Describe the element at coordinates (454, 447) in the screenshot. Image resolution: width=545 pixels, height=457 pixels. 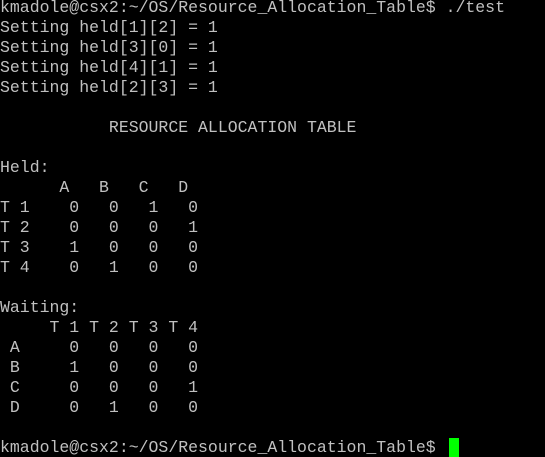
I see `text-cursor` at that location.